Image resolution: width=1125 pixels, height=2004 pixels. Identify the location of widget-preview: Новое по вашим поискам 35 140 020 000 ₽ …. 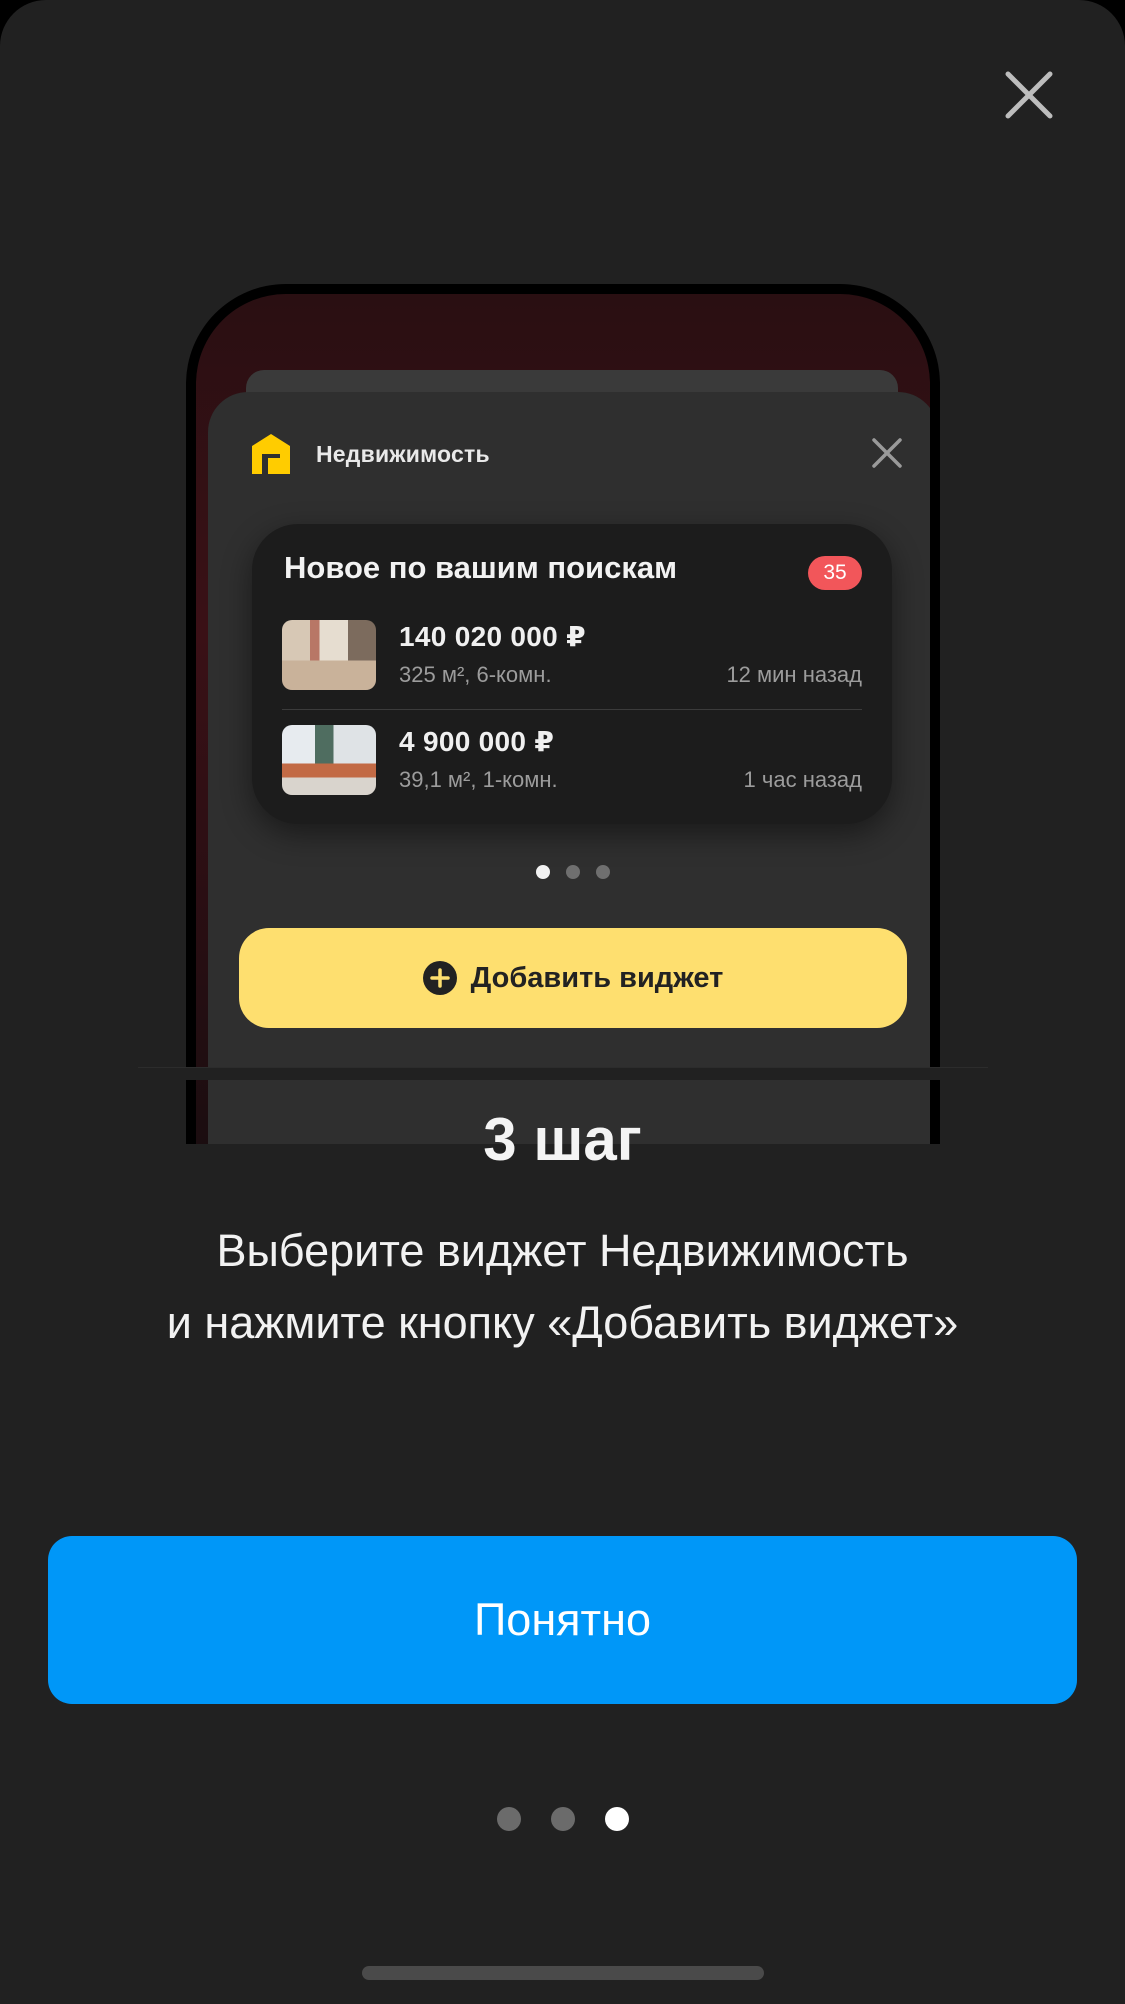
(572, 674).